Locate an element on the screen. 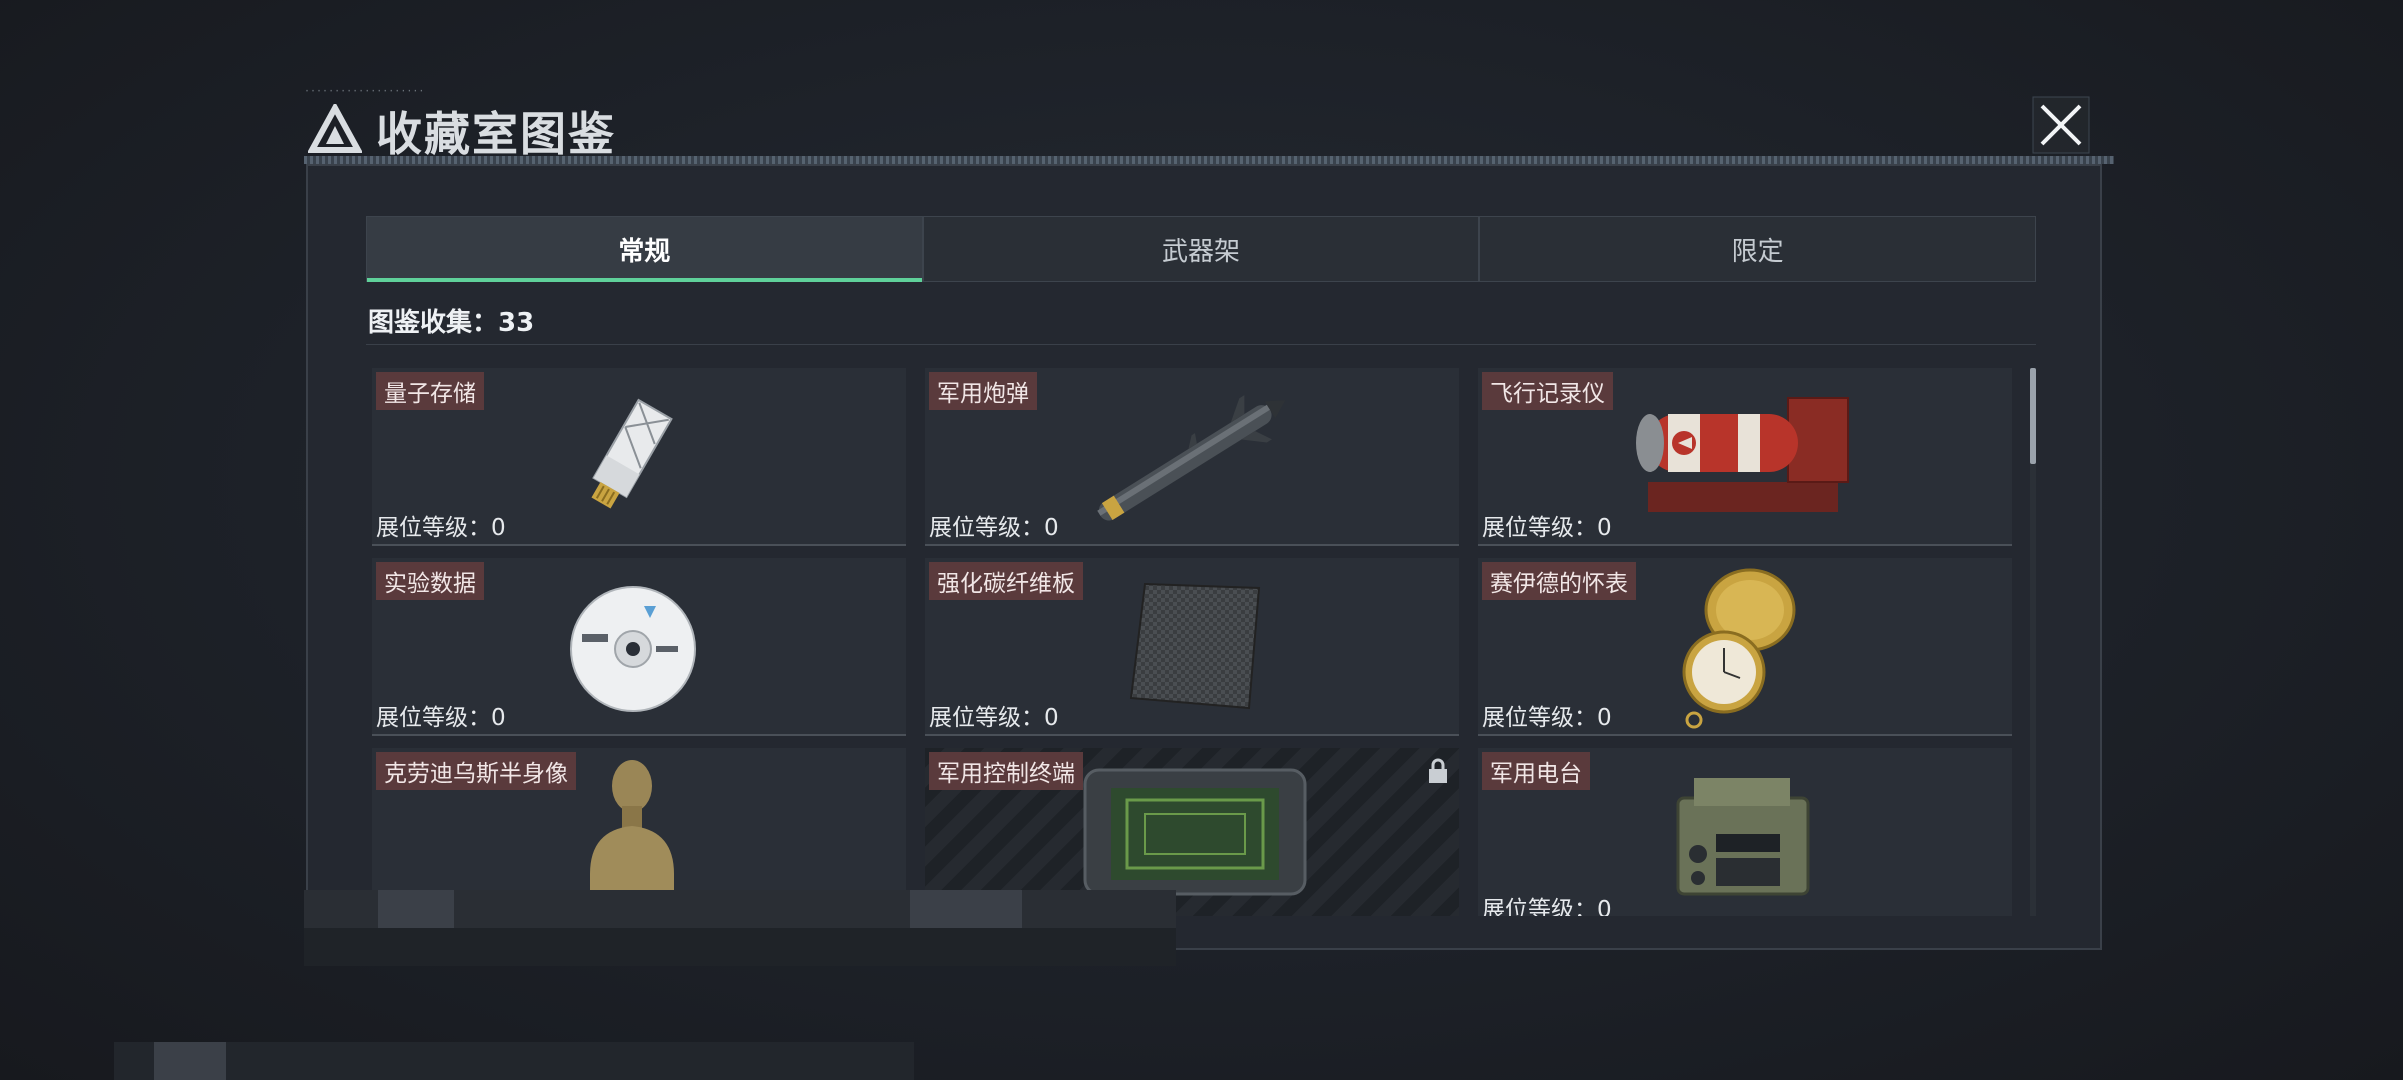 Image resolution: width=2403 pixels, height=1080 pixels. tab-bar: 常规 武器架 限定 is located at coordinates (1201, 249).